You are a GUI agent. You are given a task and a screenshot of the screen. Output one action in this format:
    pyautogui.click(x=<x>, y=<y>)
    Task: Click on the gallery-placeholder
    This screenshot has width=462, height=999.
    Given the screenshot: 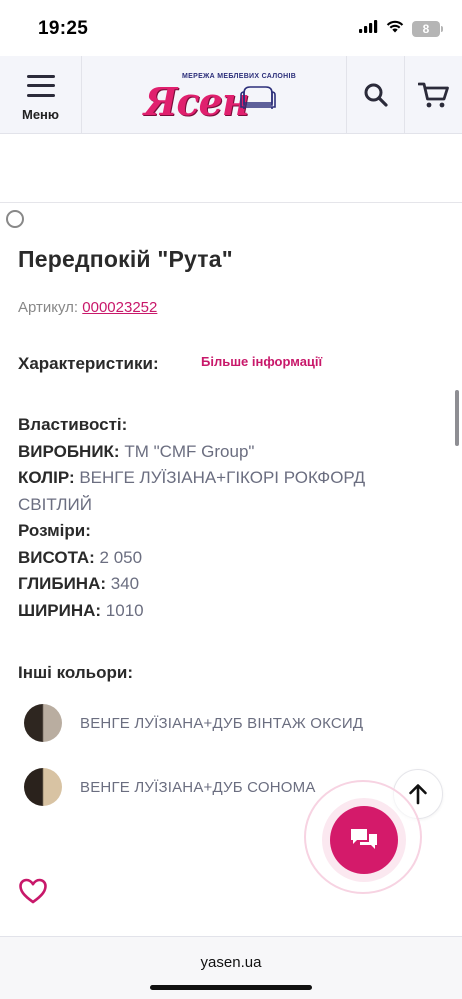 What is the action you would take?
    pyautogui.click(x=231, y=169)
    